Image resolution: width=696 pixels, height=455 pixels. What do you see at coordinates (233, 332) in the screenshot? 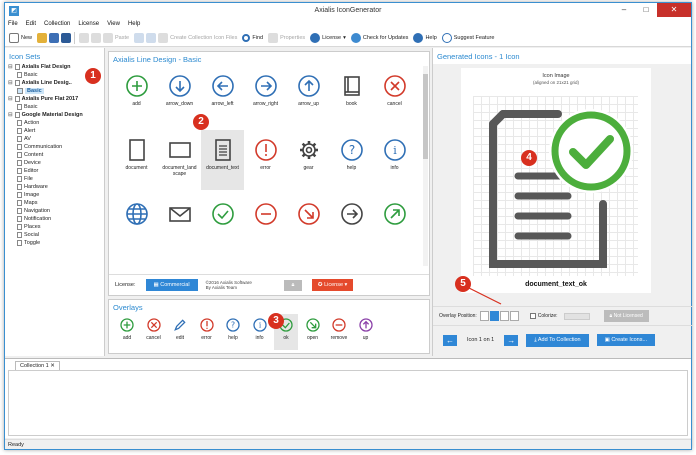
I see `overlay-cell: ? help` at bounding box center [233, 332].